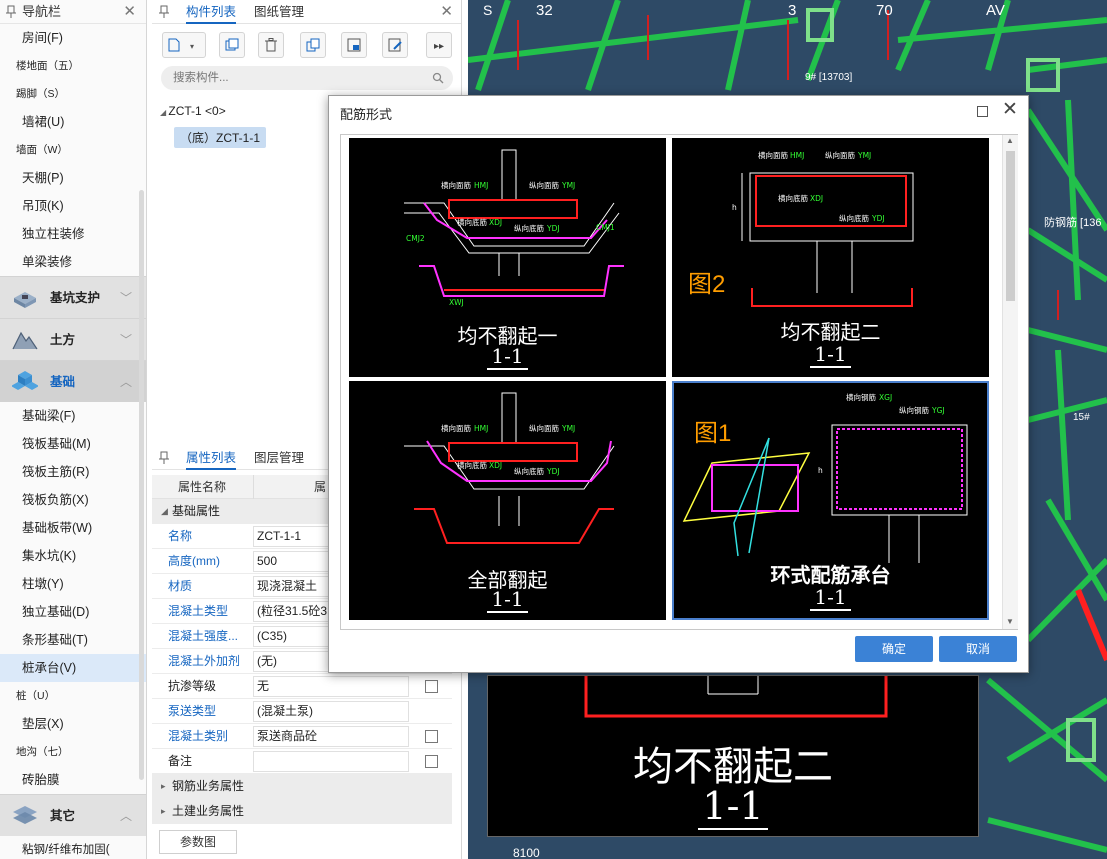  What do you see at coordinates (73, 780) in the screenshot?
I see `nav-item-foundation-13: 砖胎膜` at bounding box center [73, 780].